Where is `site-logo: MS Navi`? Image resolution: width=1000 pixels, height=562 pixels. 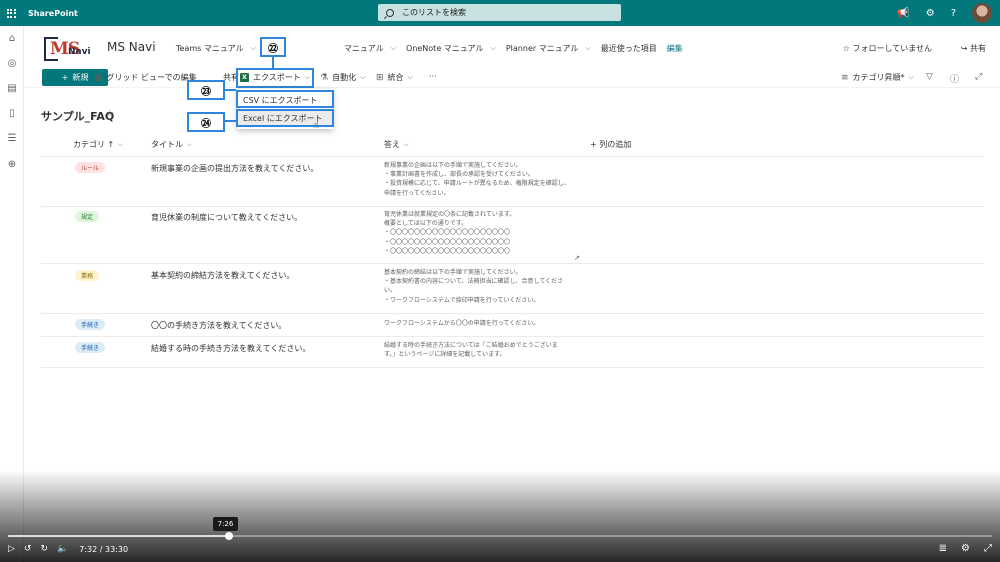
site-logo: MS Navi is located at coordinates (69, 48).